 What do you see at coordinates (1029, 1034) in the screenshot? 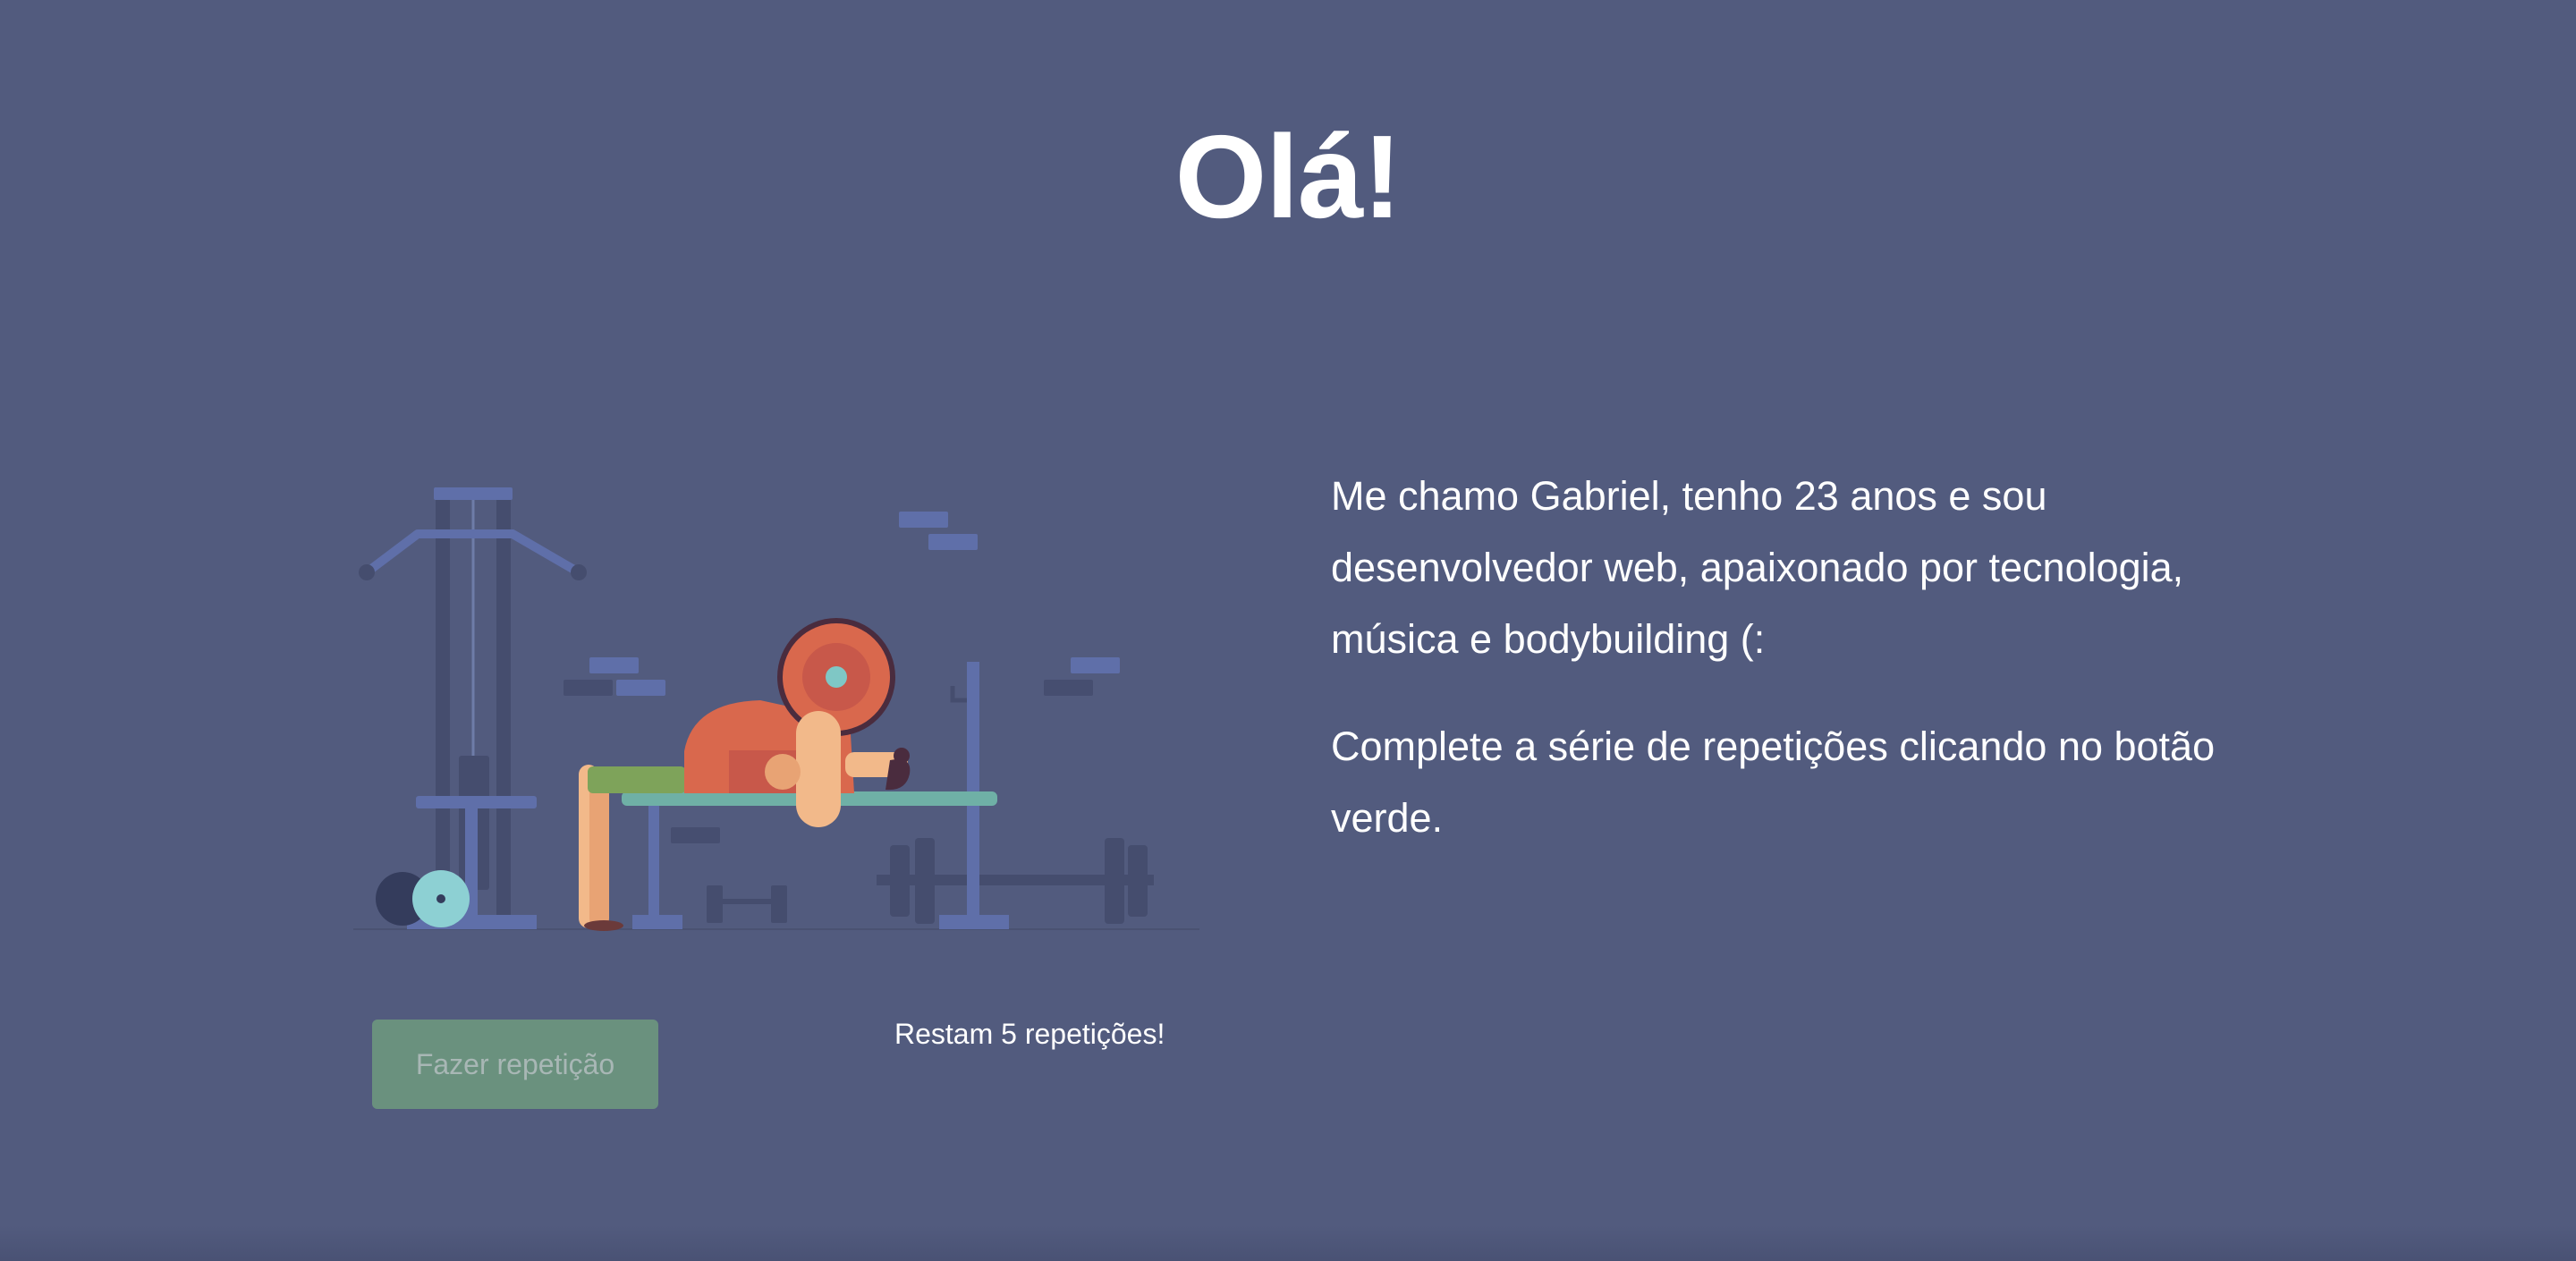
I see `repetitions-counter: Restam 5 repetições!` at bounding box center [1029, 1034].